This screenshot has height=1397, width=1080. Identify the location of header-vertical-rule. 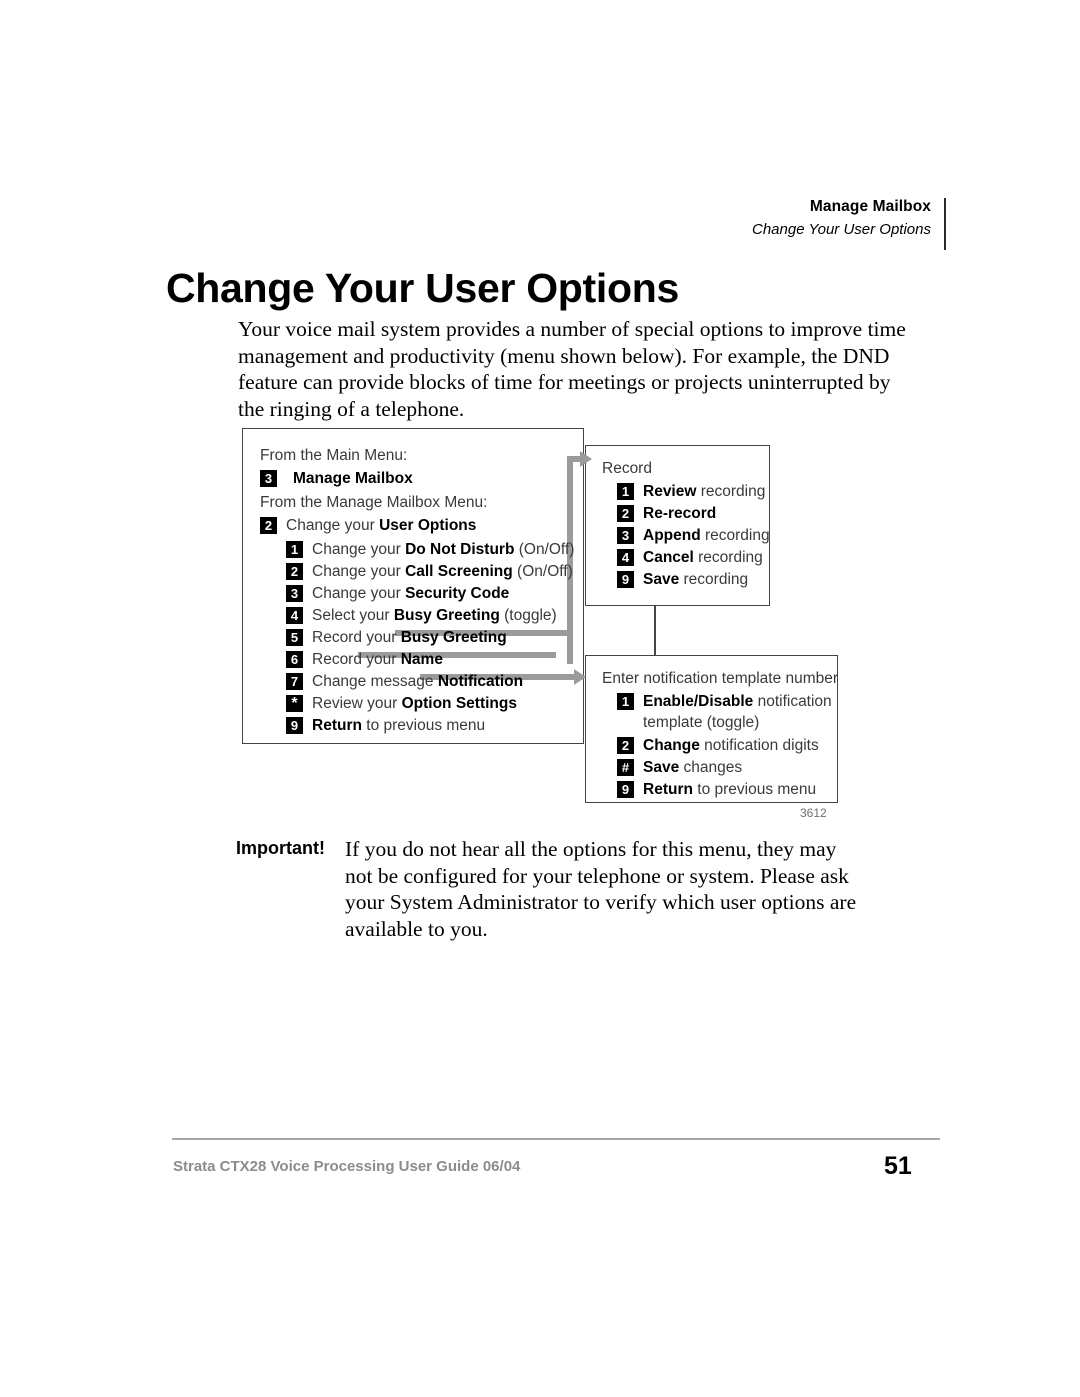
(945, 224).